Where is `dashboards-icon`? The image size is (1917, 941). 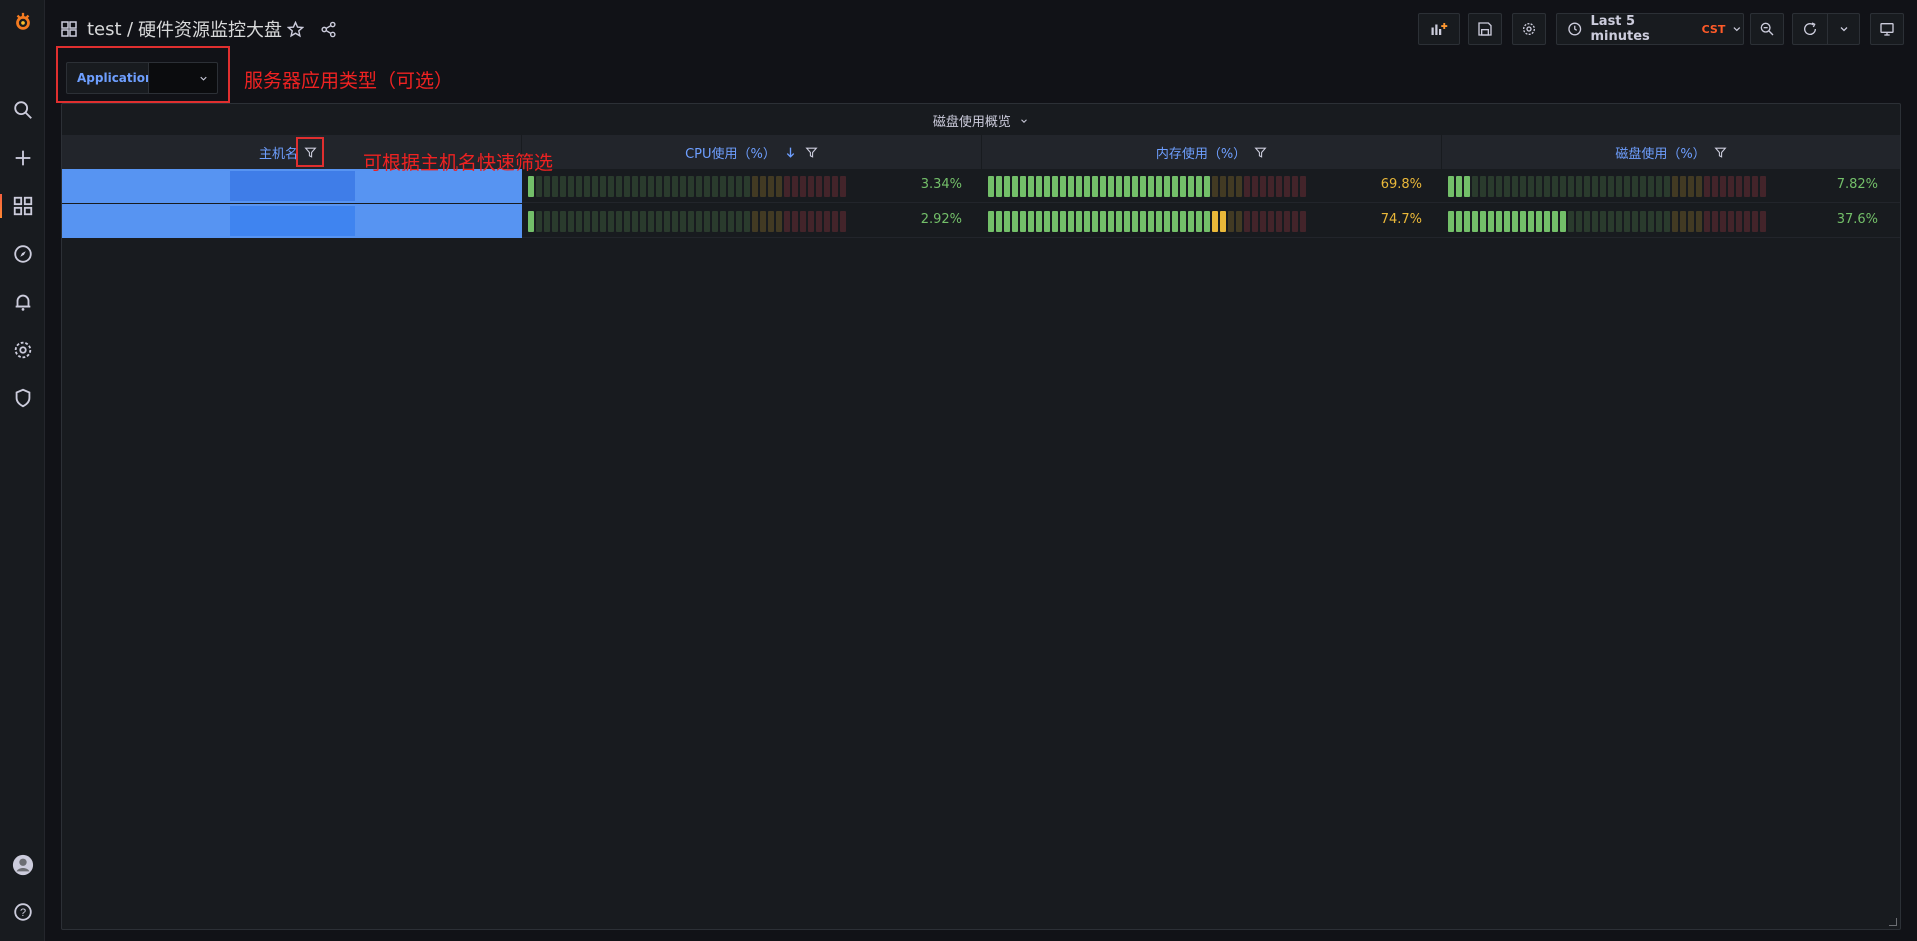
dashboards-icon is located at coordinates (22, 206).